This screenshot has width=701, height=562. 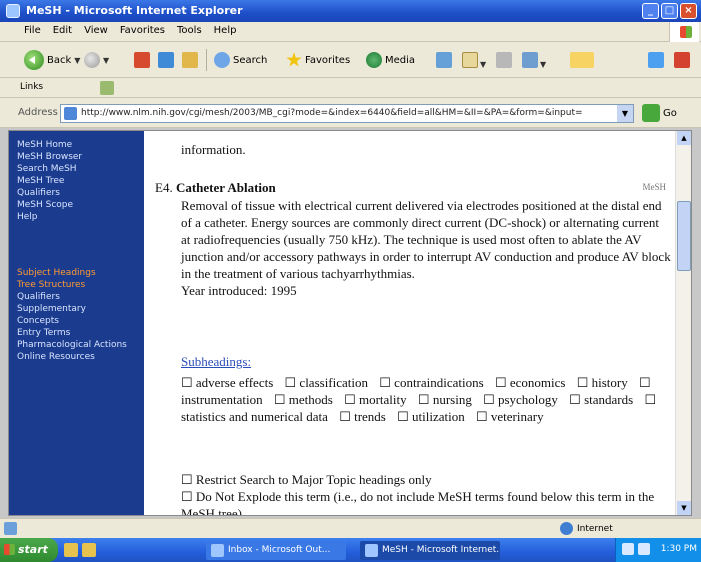 I want to click on sidebar-link-entry-terms: Entry Terms, so click(x=77, y=333).